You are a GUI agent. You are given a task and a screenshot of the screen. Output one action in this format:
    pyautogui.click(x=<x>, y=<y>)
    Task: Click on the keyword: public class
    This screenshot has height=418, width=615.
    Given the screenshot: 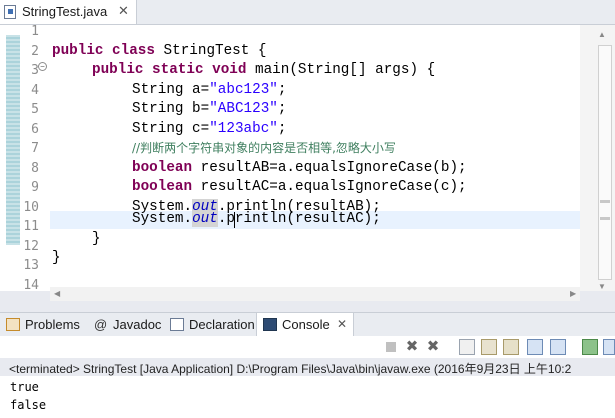 What is the action you would take?
    pyautogui.click(x=103, y=50)
    